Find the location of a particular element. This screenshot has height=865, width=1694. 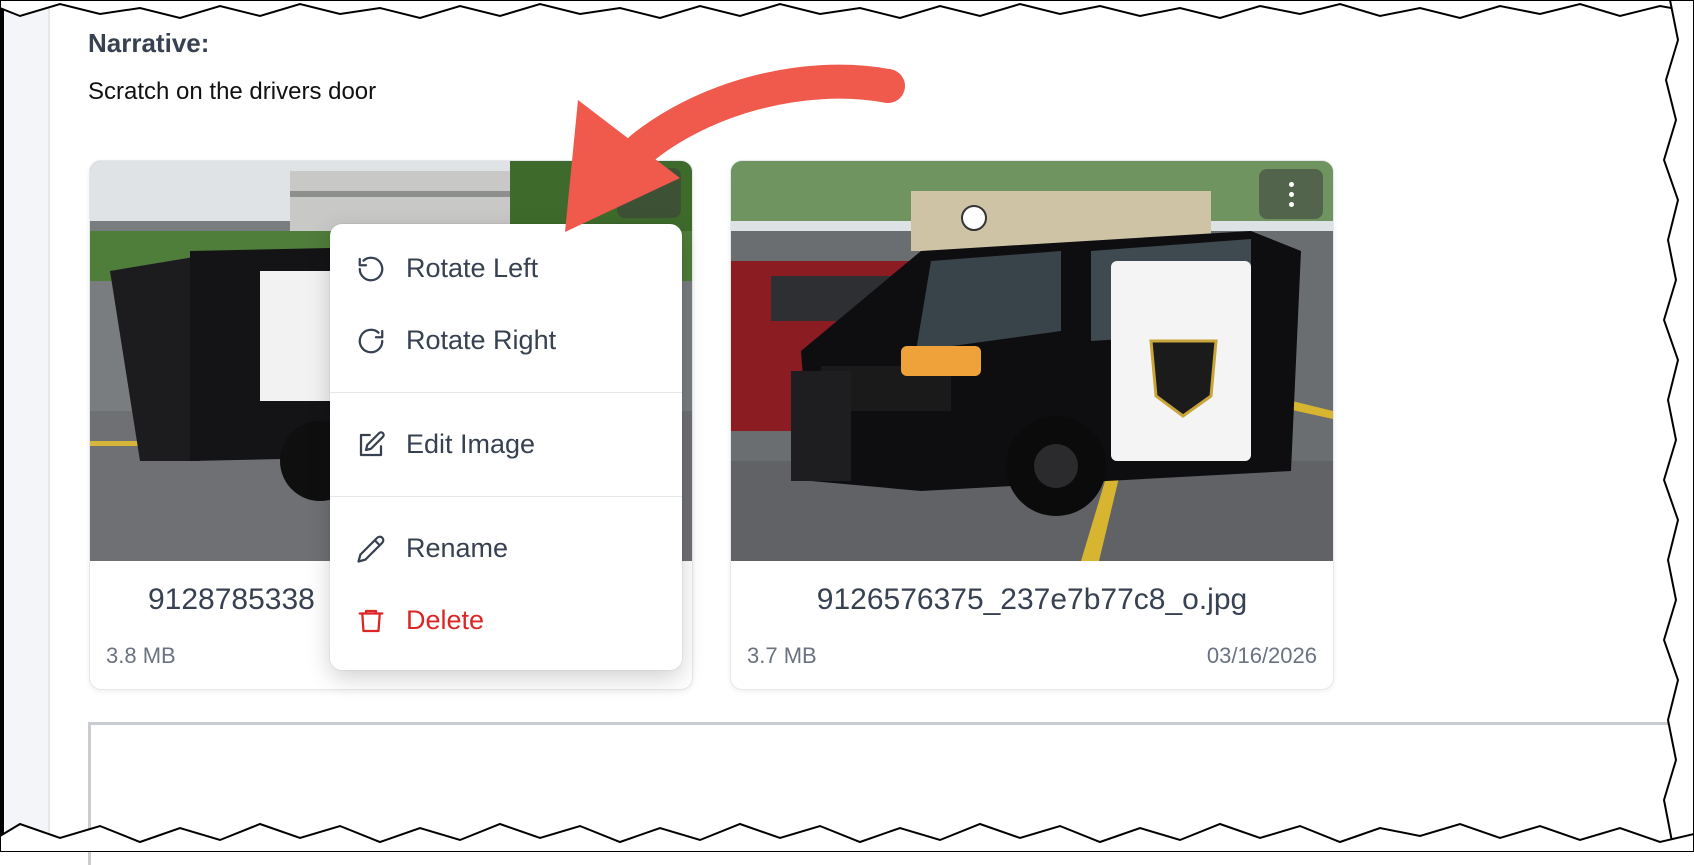

menu-item-label: Edit Image is located at coordinates (471, 443).